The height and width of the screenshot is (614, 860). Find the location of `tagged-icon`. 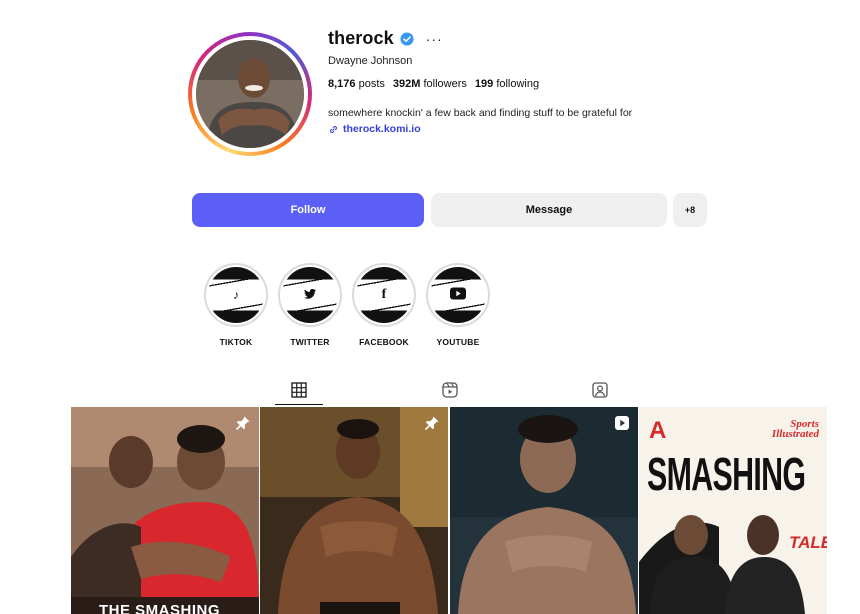

tagged-icon is located at coordinates (600, 390).